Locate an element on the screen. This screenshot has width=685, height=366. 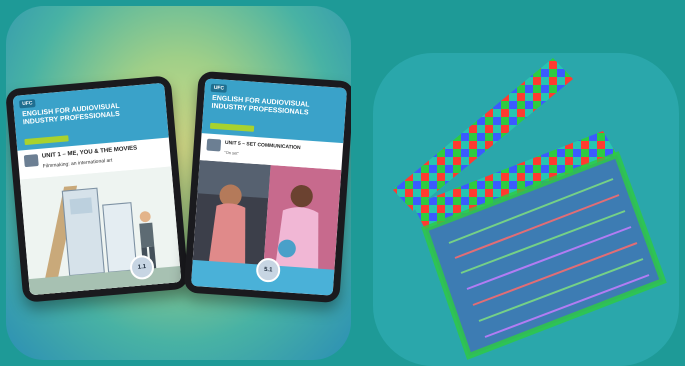
unit-subtitle: Filmmaking: an international art is located at coordinates (77, 163).